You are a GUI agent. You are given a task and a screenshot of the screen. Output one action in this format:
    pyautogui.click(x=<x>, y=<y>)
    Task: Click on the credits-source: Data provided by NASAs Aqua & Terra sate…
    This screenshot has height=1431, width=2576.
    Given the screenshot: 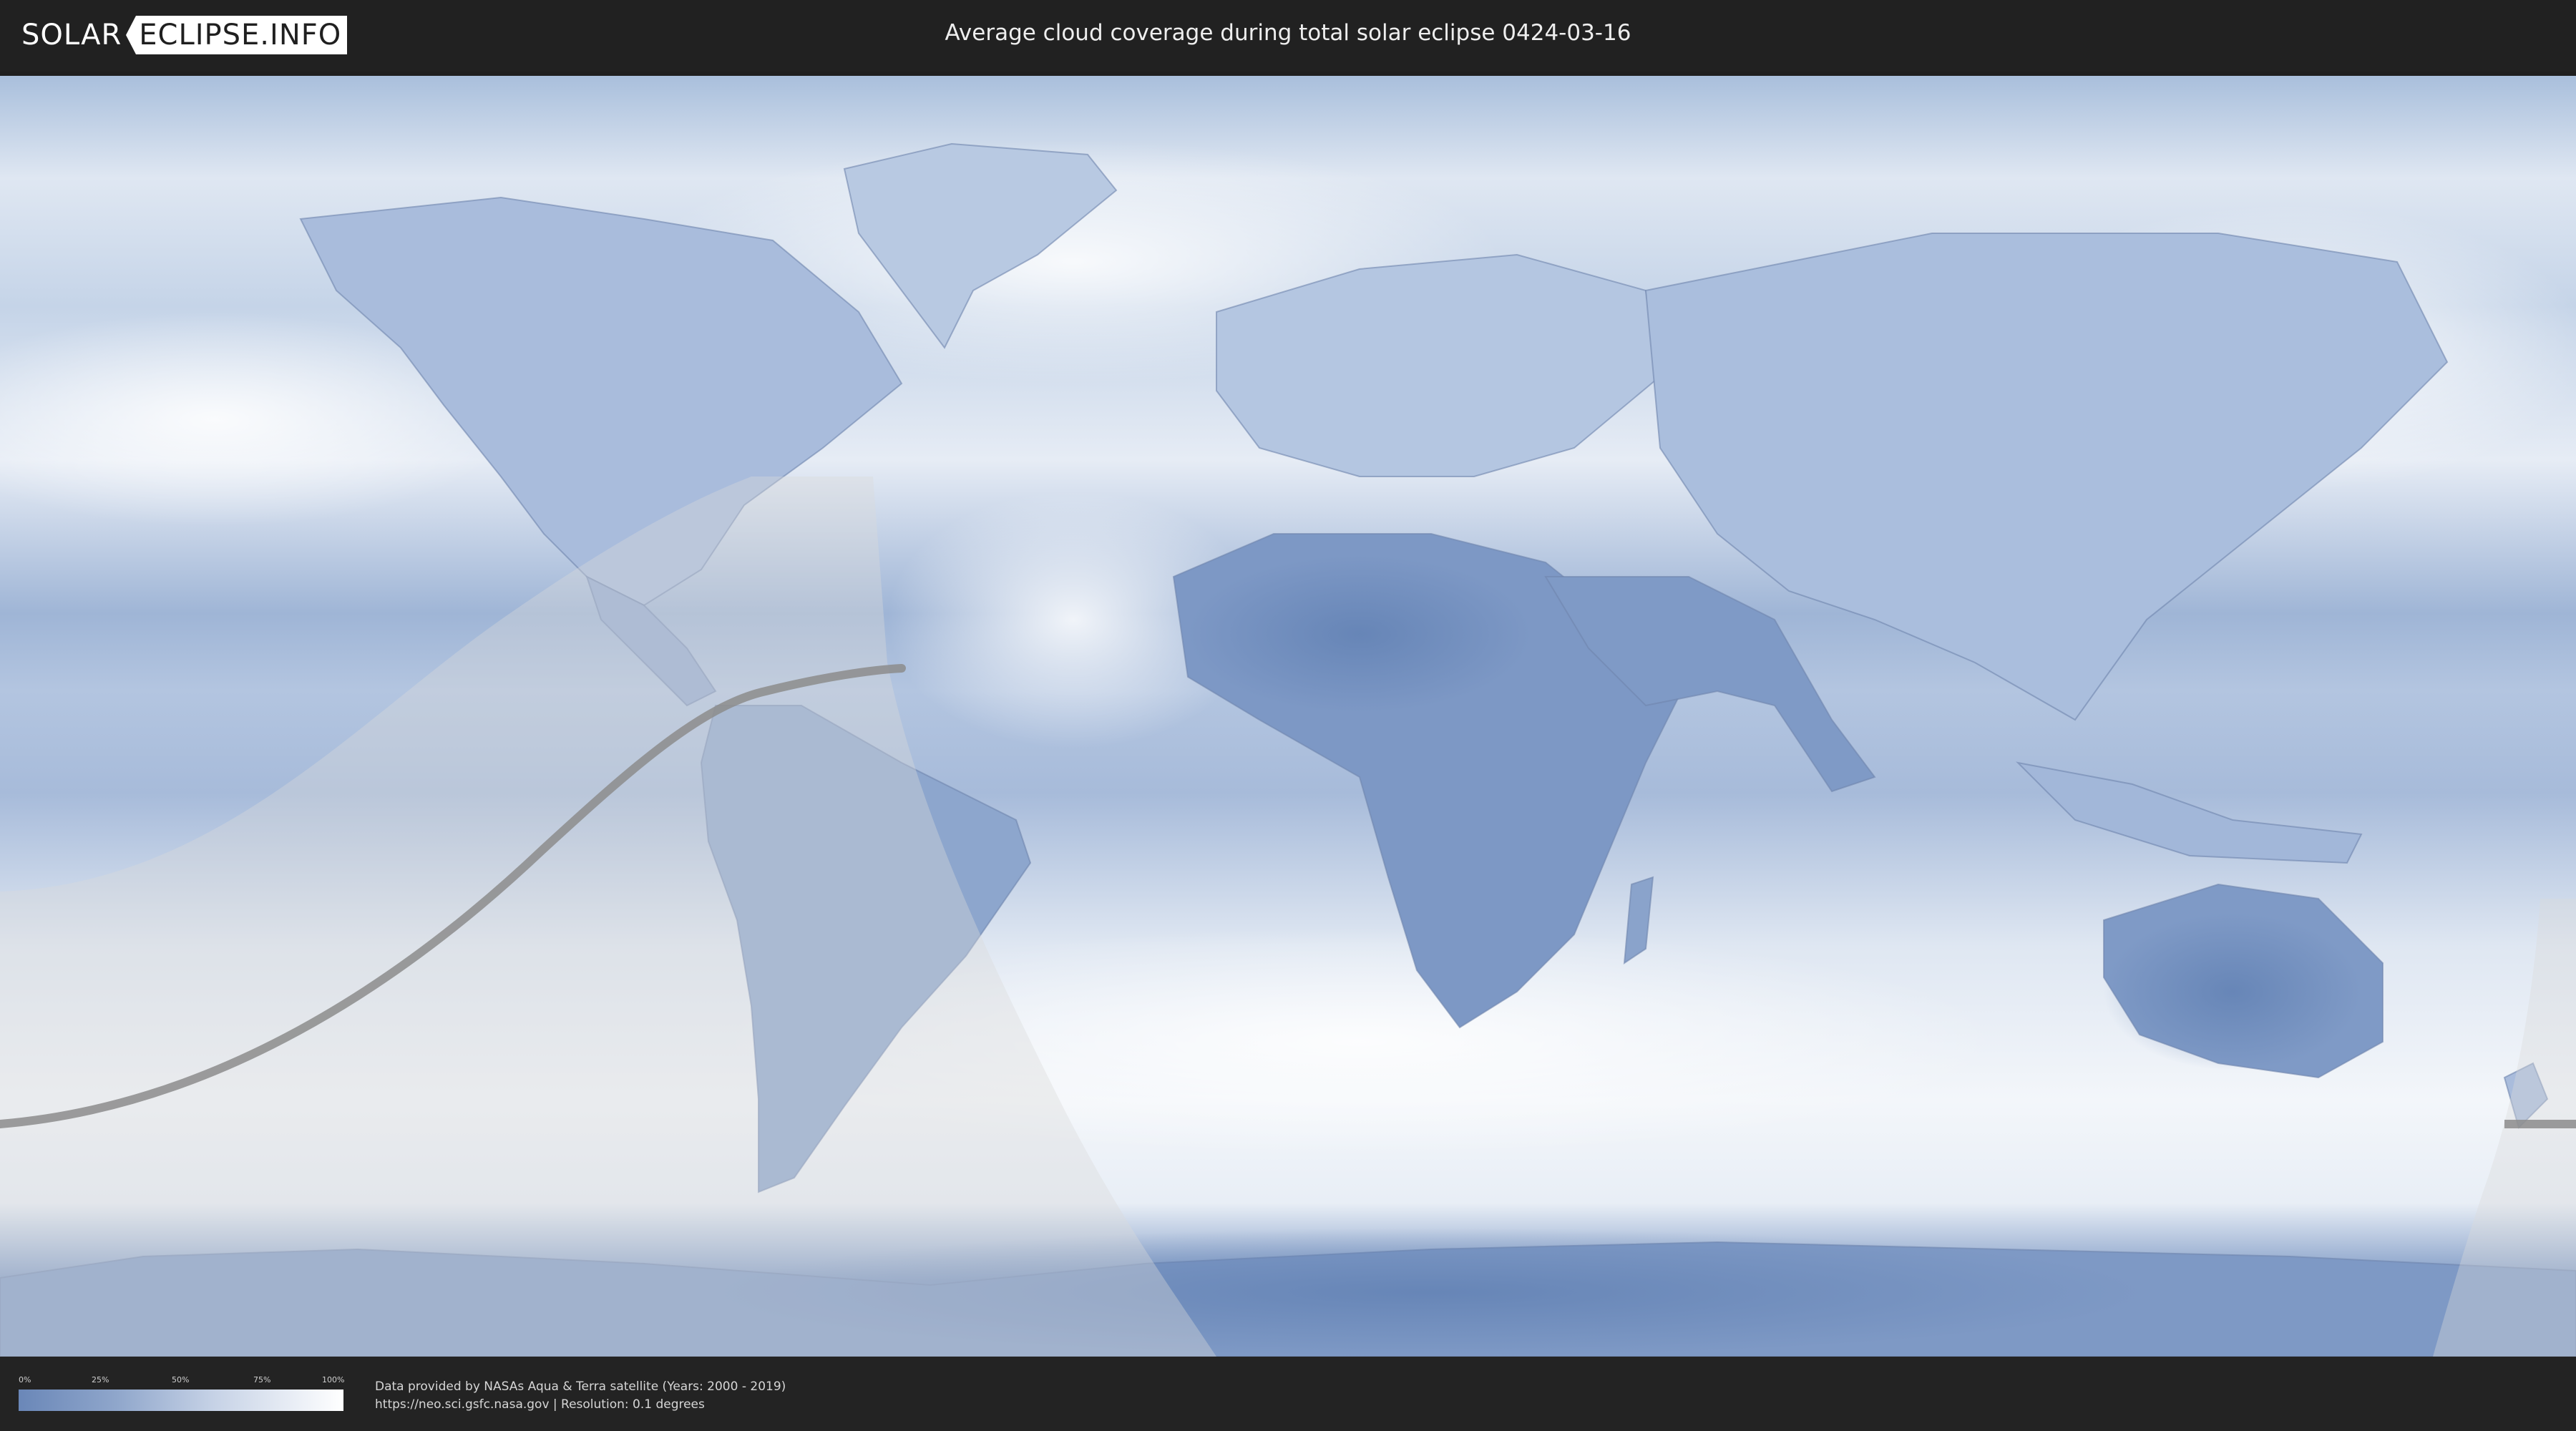 What is the action you would take?
    pyautogui.click(x=580, y=1386)
    